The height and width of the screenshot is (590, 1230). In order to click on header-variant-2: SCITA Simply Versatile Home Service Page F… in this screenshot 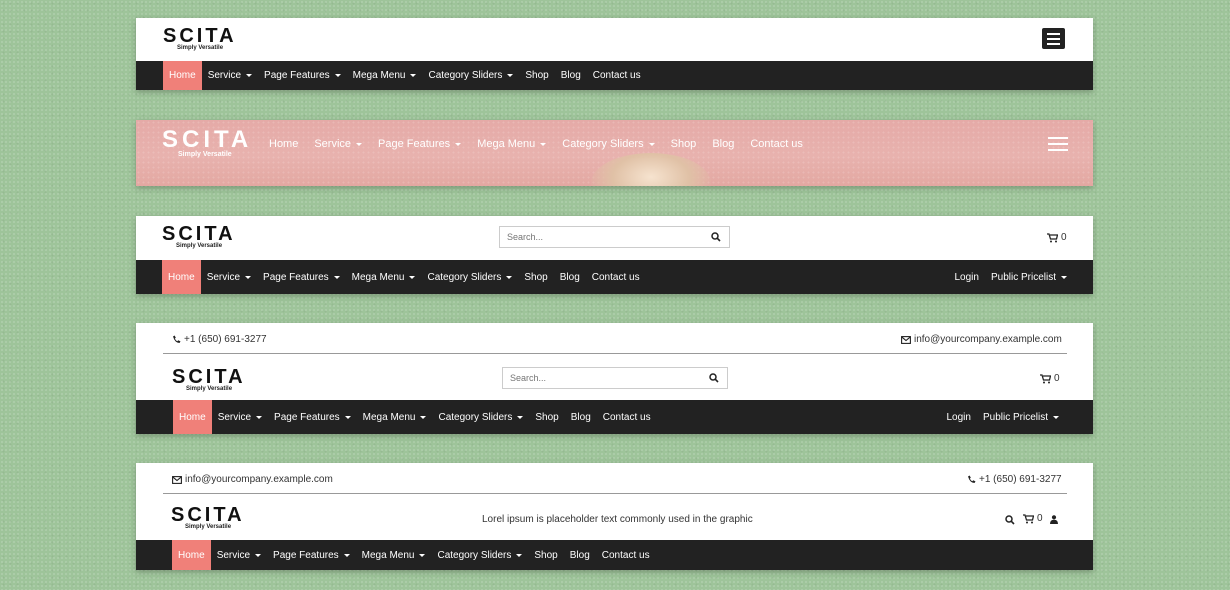, I will do `click(614, 153)`.